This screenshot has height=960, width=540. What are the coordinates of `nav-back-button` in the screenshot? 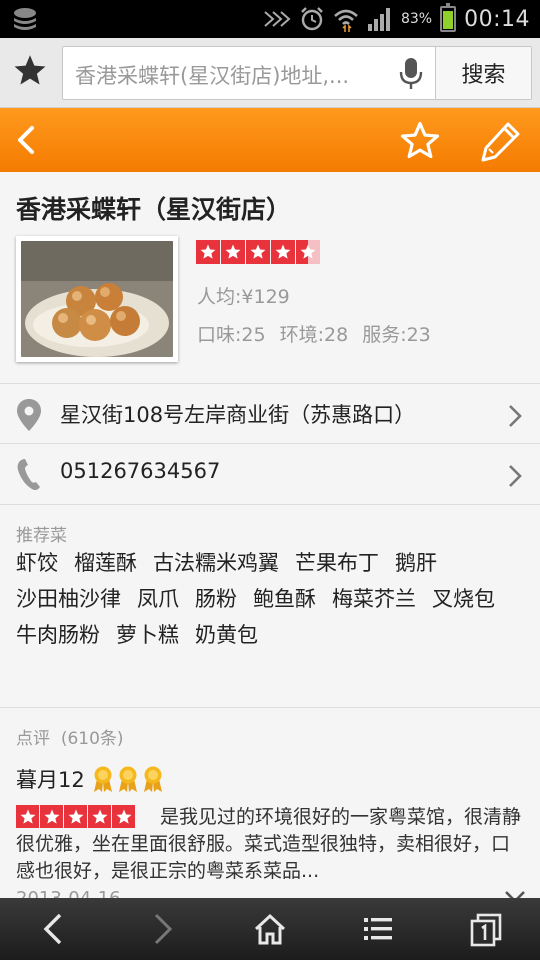 It's located at (54, 929).